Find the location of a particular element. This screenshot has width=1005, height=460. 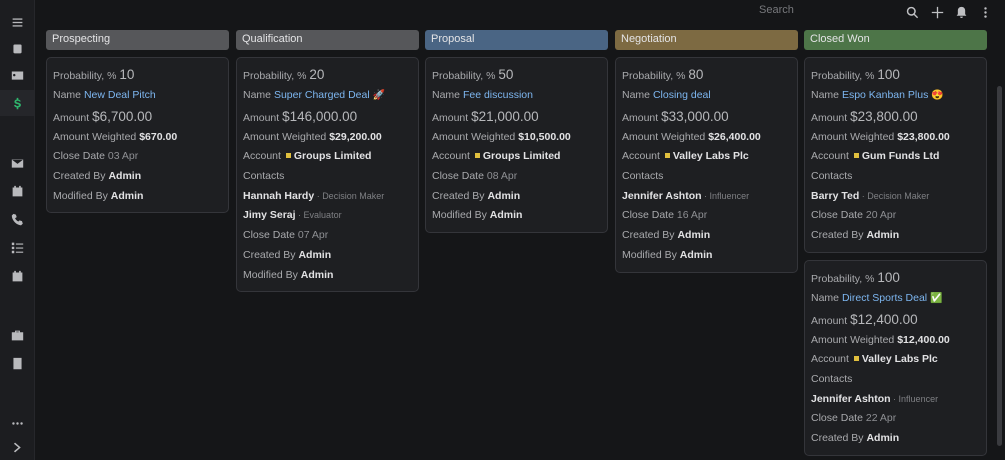

column-header: Closed Won is located at coordinates (895, 40).